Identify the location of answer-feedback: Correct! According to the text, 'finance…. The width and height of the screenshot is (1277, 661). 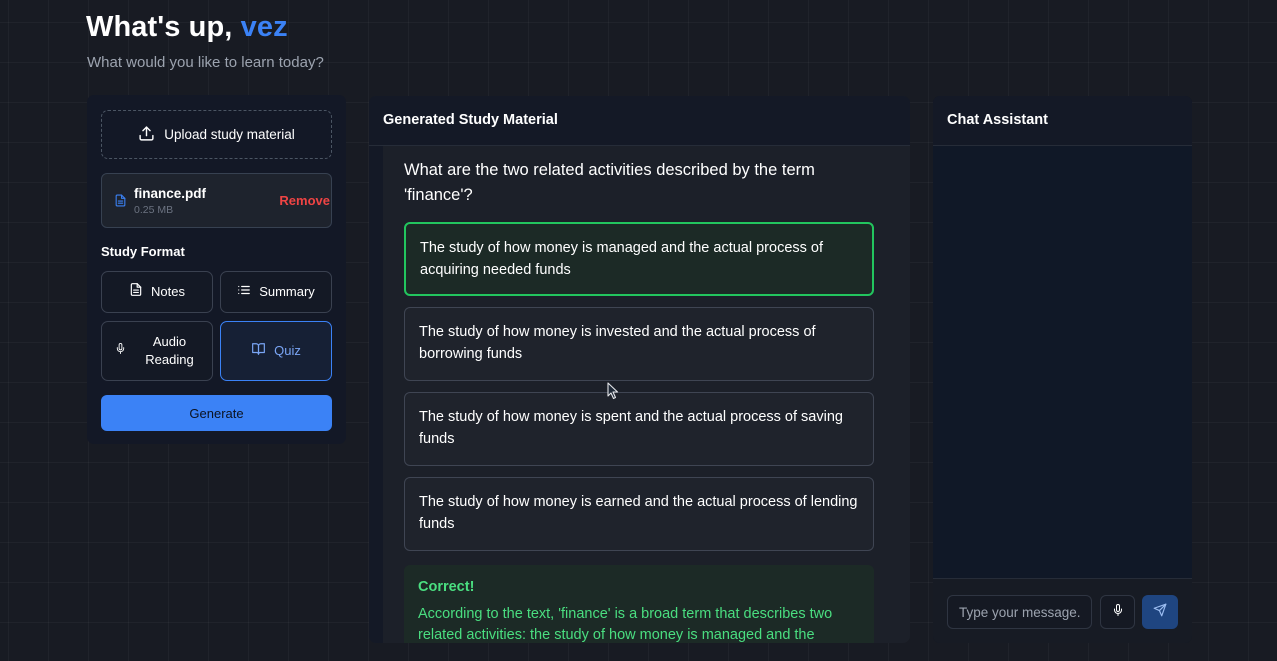
(639, 604).